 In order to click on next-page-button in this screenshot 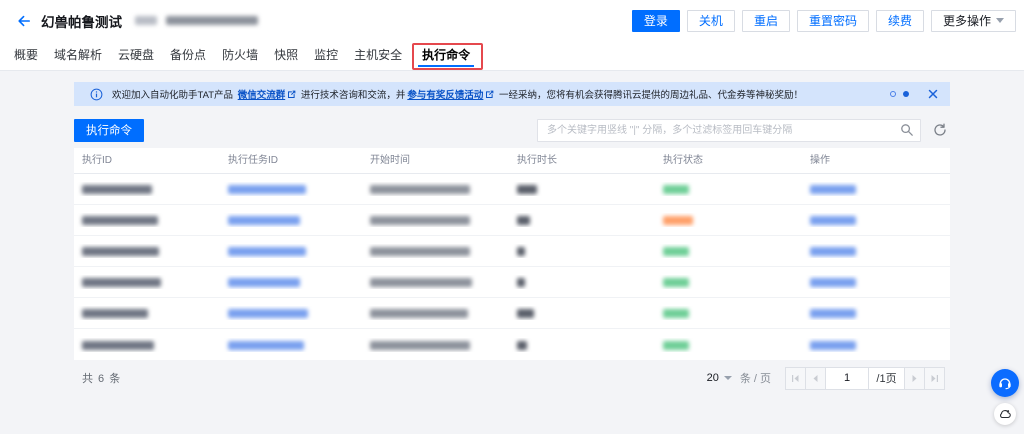, I will do `click(914, 378)`.